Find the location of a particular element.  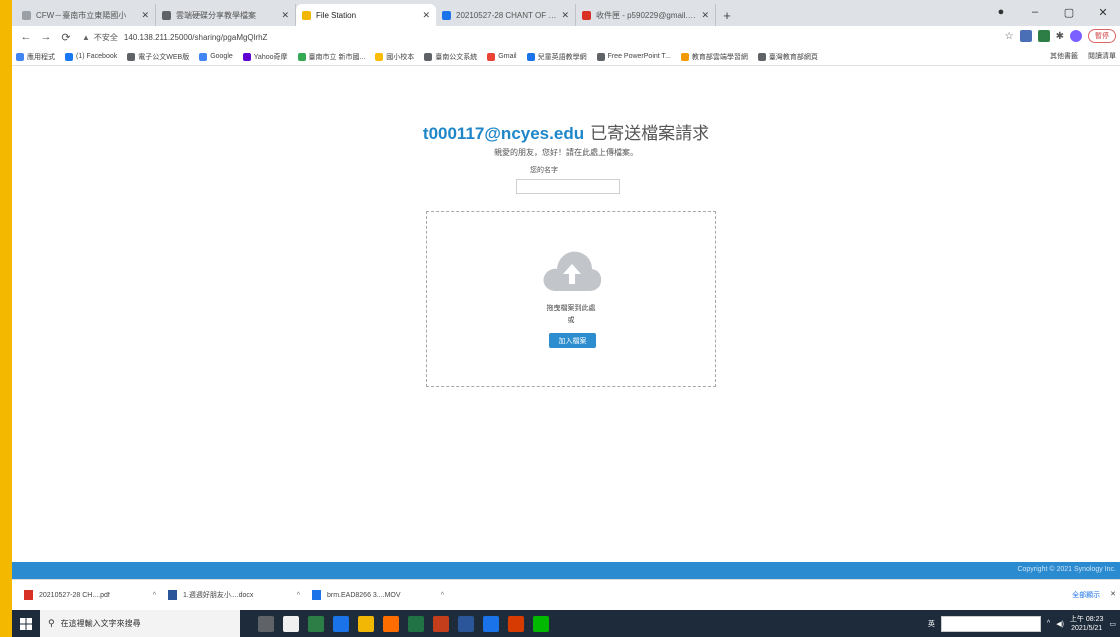

forward-arrow-icon: → is located at coordinates (46, 37).